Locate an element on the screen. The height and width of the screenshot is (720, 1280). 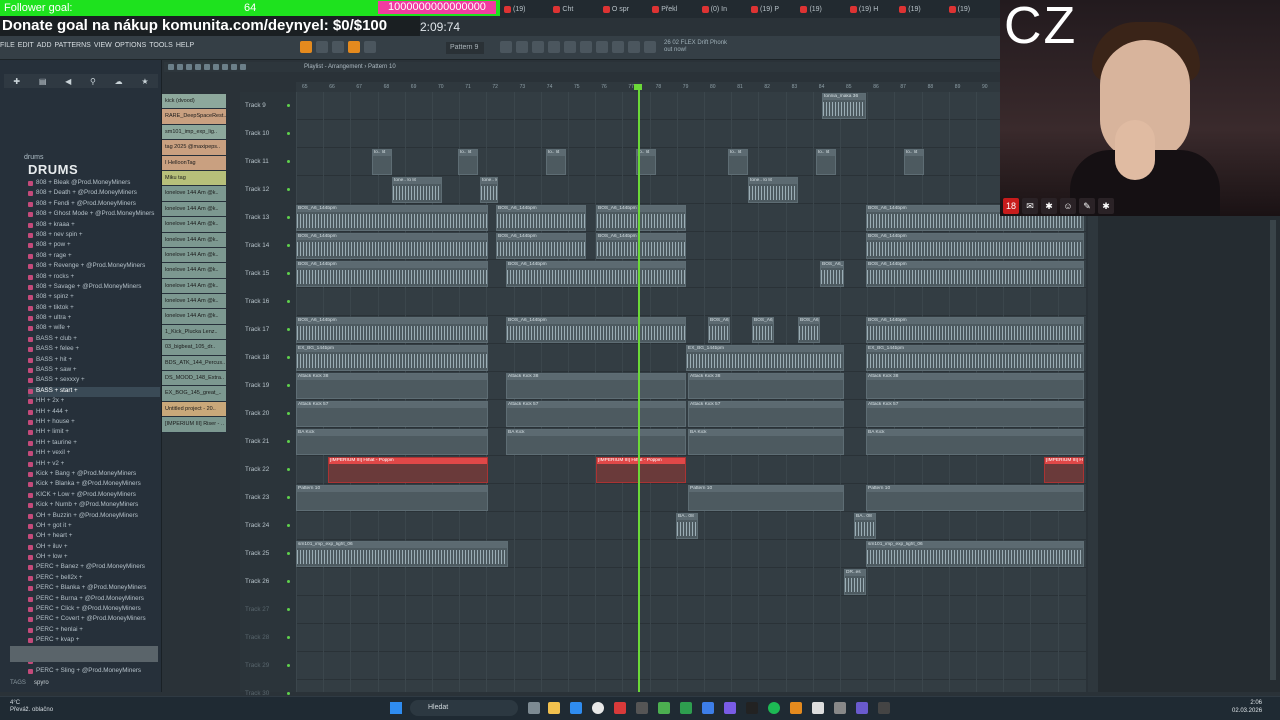
playlist-clip: BA Kick is located at coordinates (392, 442).